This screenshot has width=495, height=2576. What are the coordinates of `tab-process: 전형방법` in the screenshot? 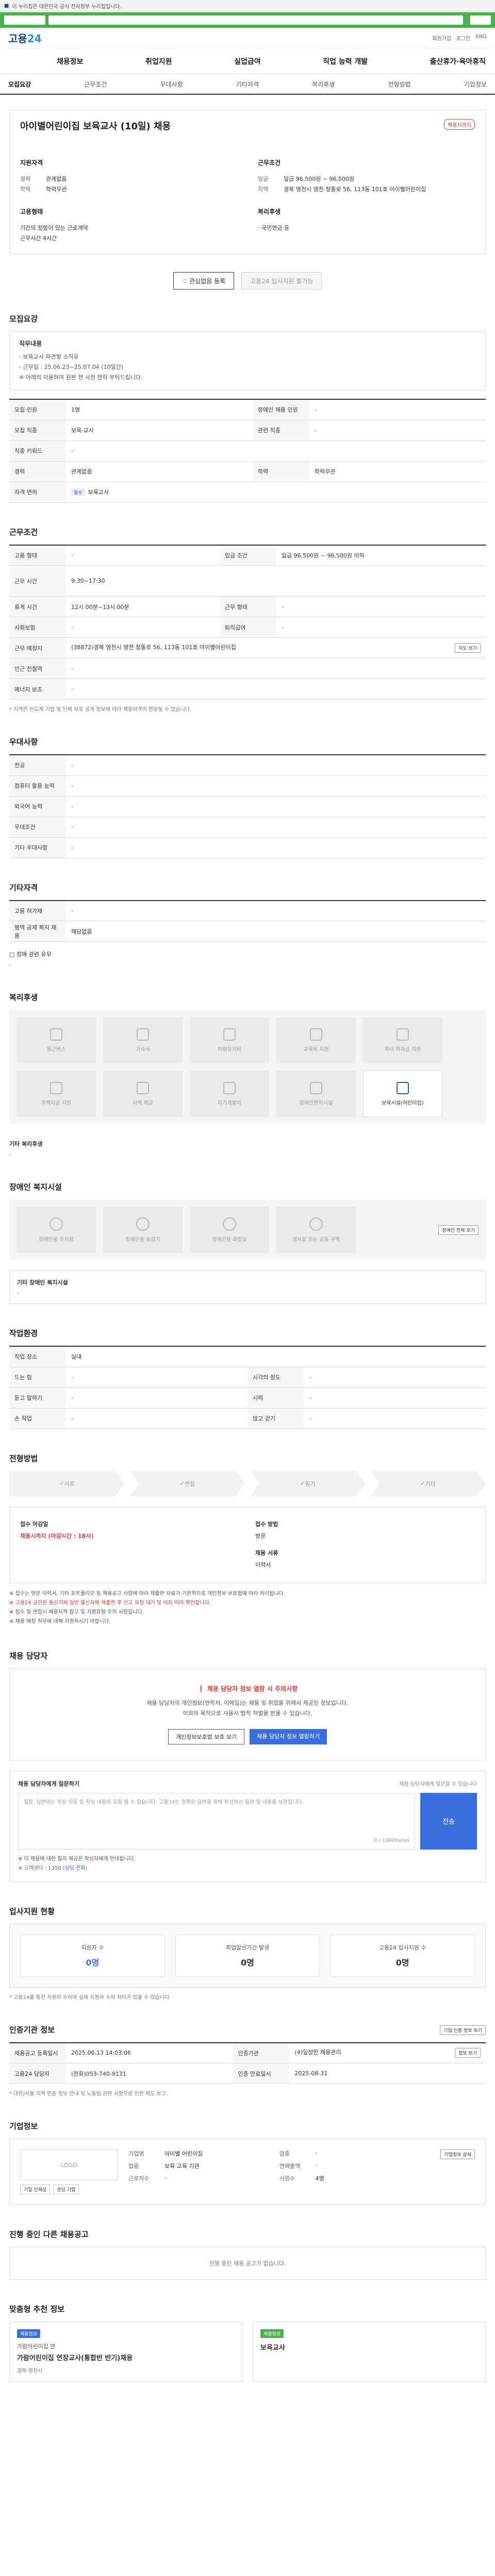 It's located at (399, 84).